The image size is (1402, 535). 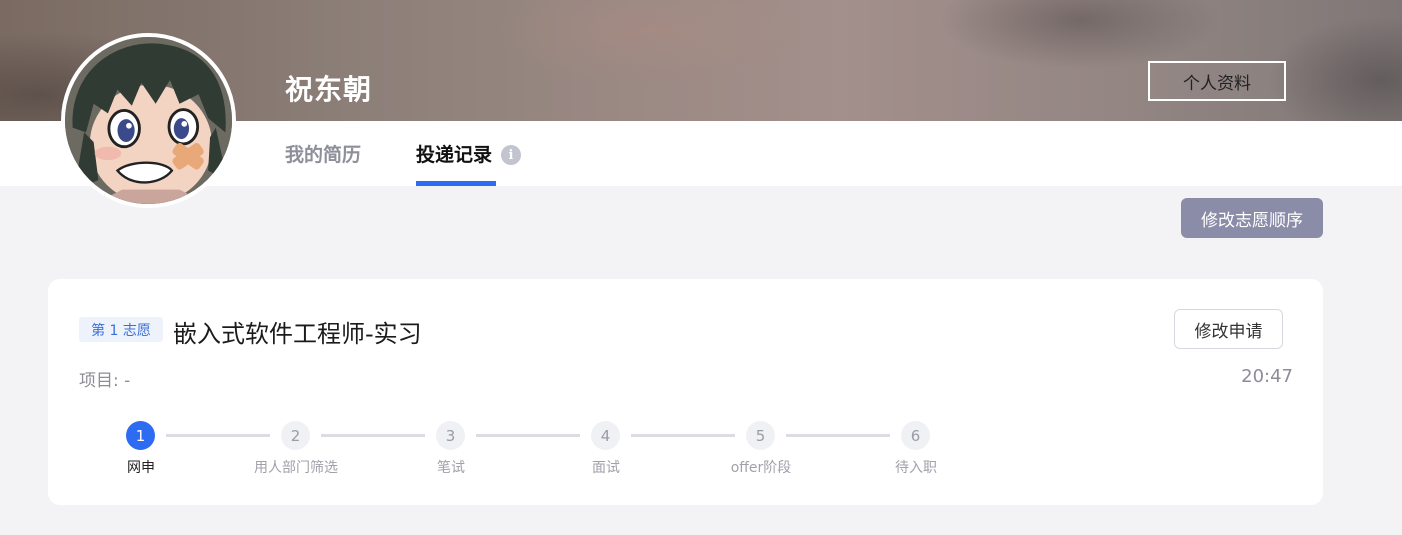 I want to click on step-4-label: 面试, so click(x=606, y=468).